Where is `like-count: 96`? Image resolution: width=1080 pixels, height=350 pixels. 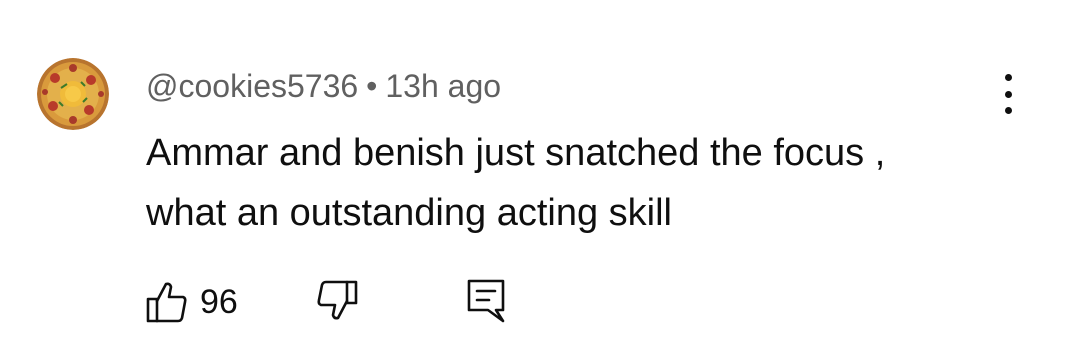
like-count: 96 is located at coordinates (219, 302).